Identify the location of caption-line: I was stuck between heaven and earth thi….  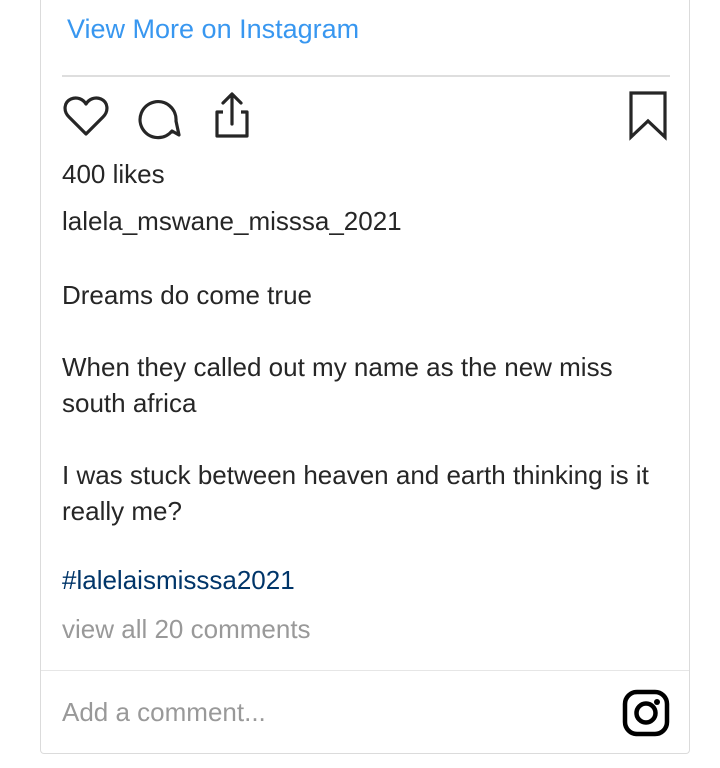
(355, 493).